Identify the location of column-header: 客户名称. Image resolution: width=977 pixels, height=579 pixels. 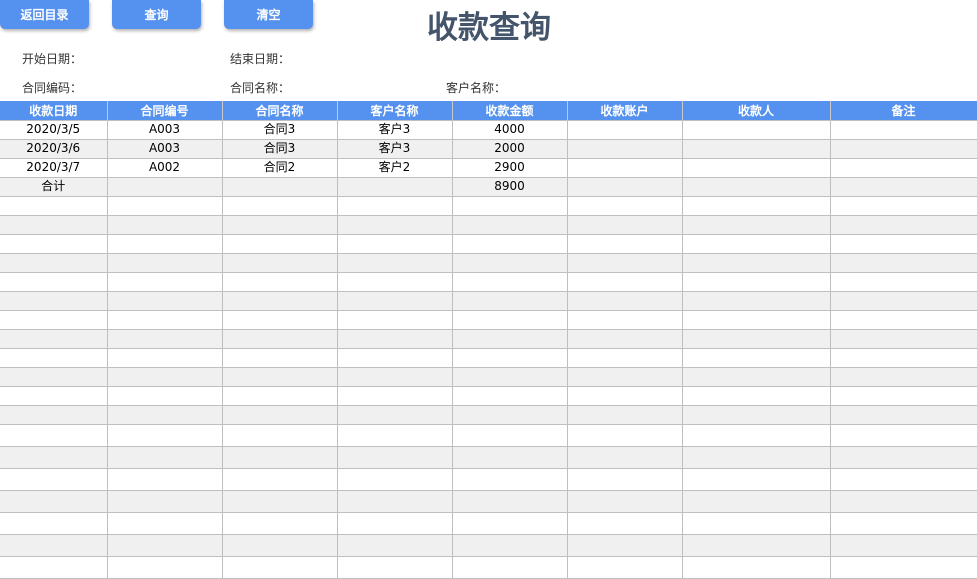
(395, 110).